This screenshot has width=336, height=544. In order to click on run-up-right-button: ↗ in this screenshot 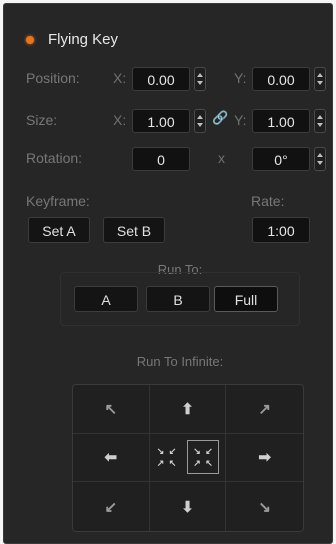, I will do `click(264, 409)`.